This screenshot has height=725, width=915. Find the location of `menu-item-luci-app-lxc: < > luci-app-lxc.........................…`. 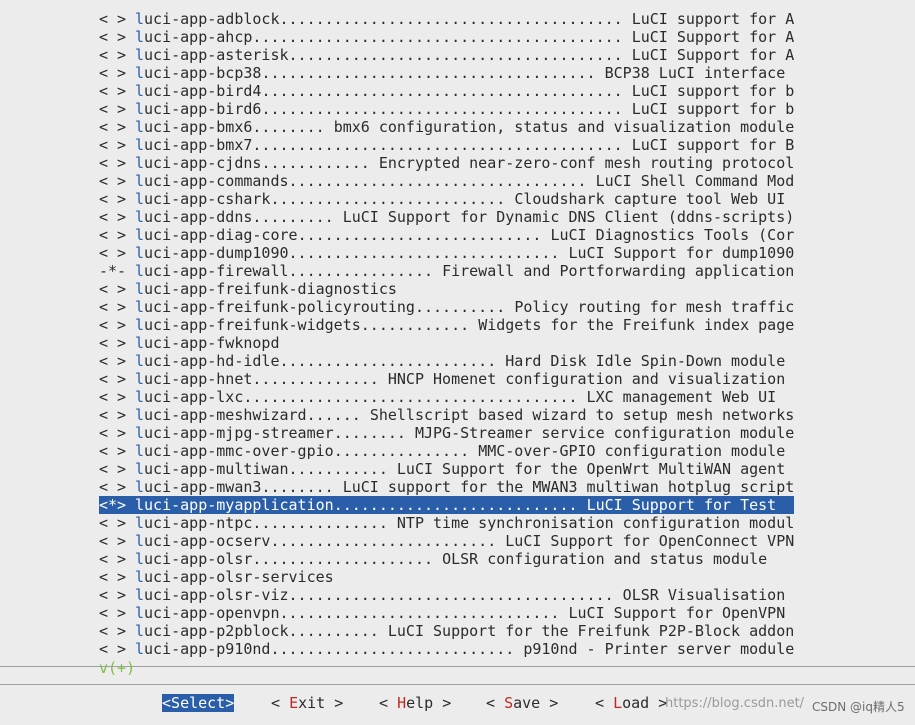

menu-item-luci-app-lxc: < > luci-app-lxc.........................… is located at coordinates (446, 397).